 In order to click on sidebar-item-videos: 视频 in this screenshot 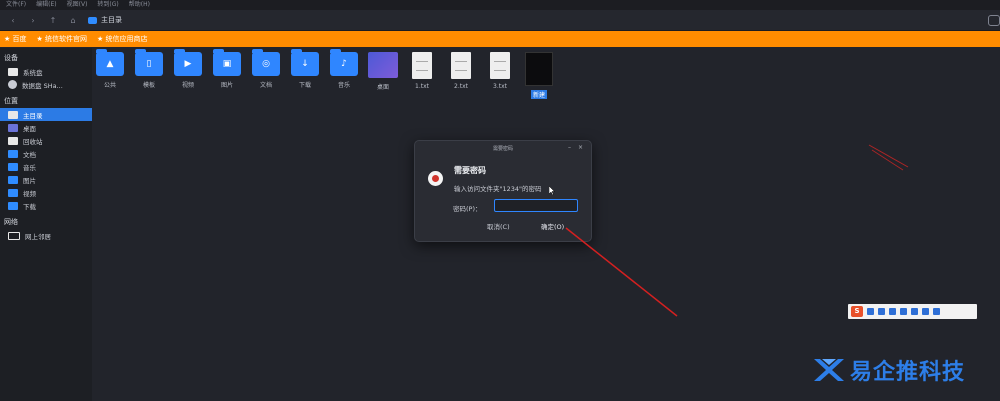, I will do `click(46, 192)`.